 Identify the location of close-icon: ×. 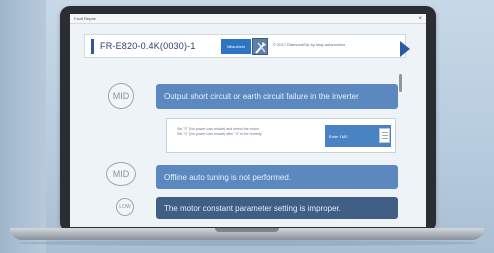
(420, 19).